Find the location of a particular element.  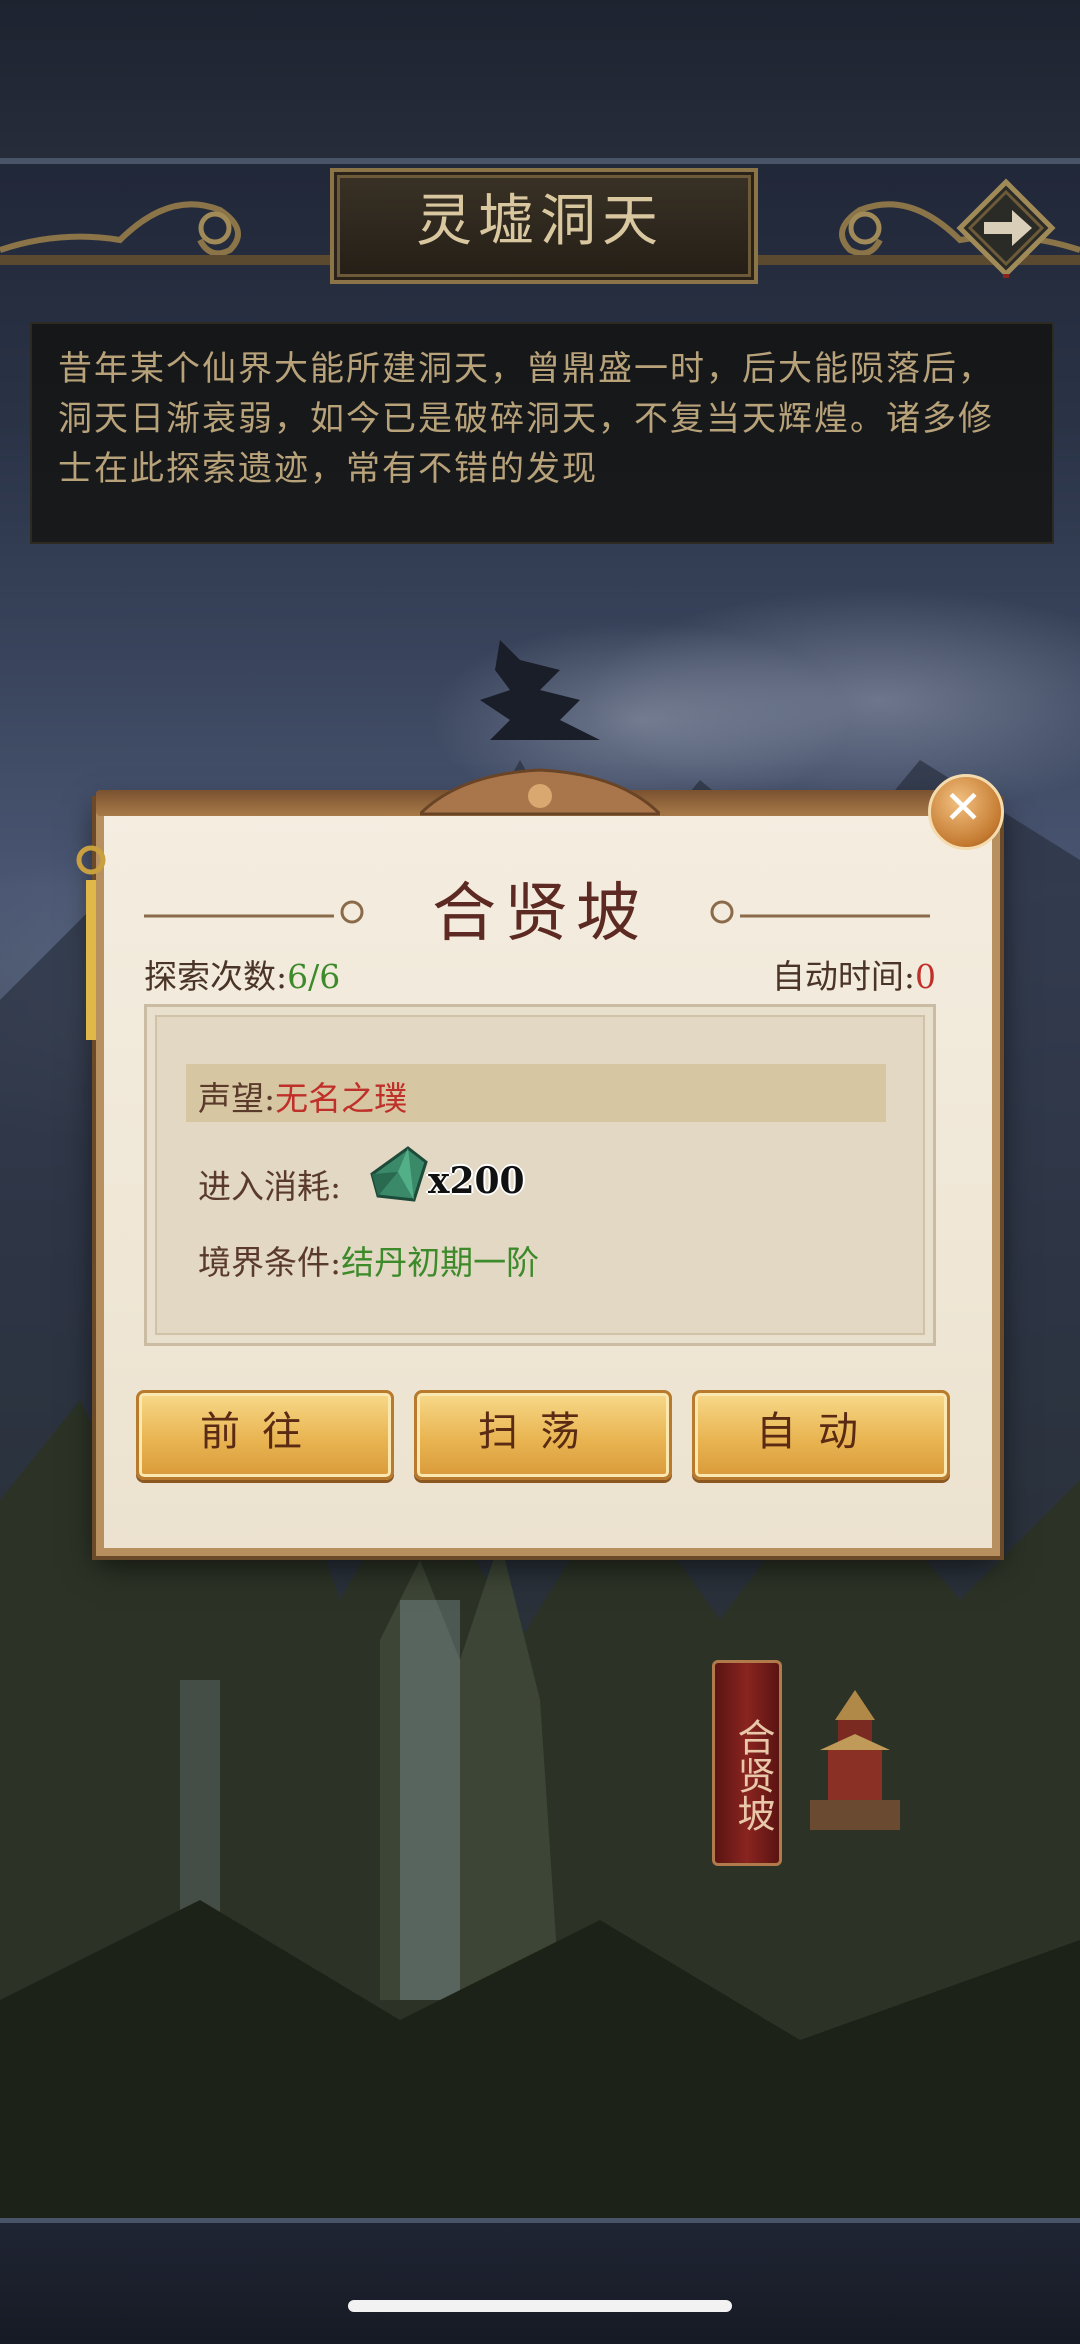

bottom-bar is located at coordinates (540, 2281).